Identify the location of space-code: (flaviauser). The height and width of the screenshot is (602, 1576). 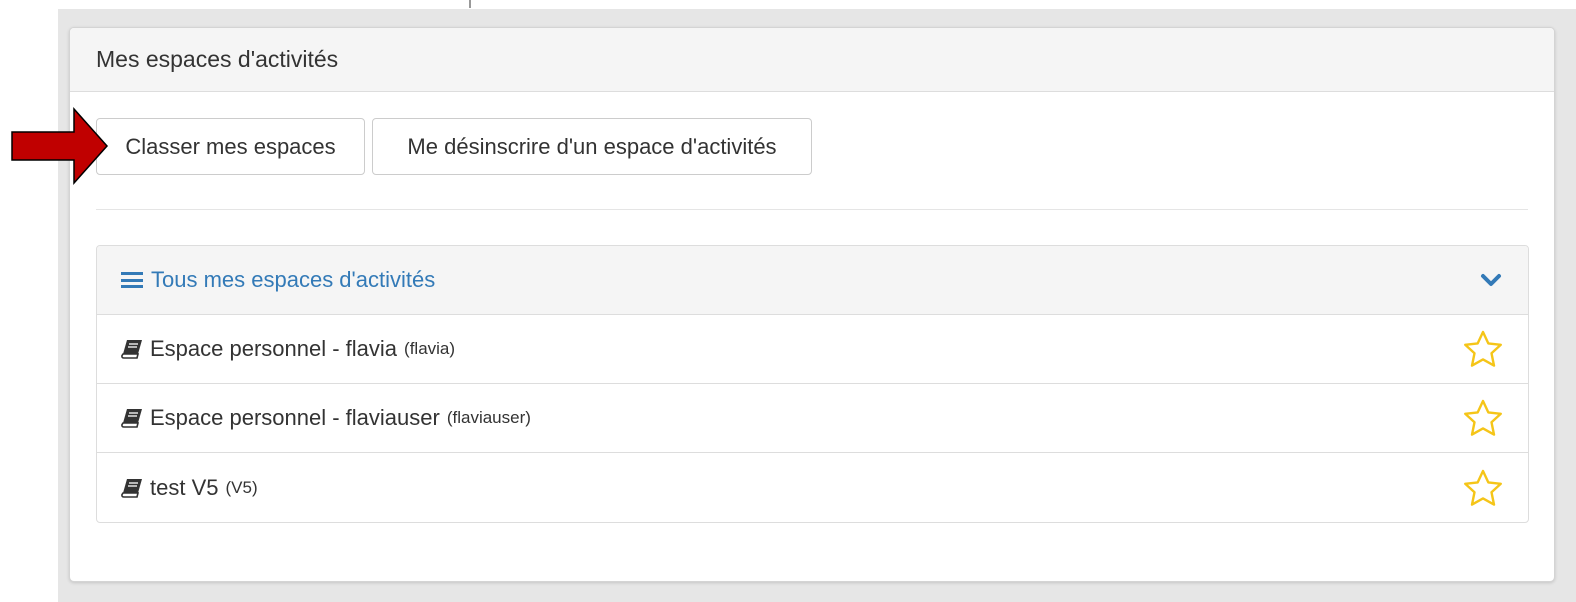
(488, 417).